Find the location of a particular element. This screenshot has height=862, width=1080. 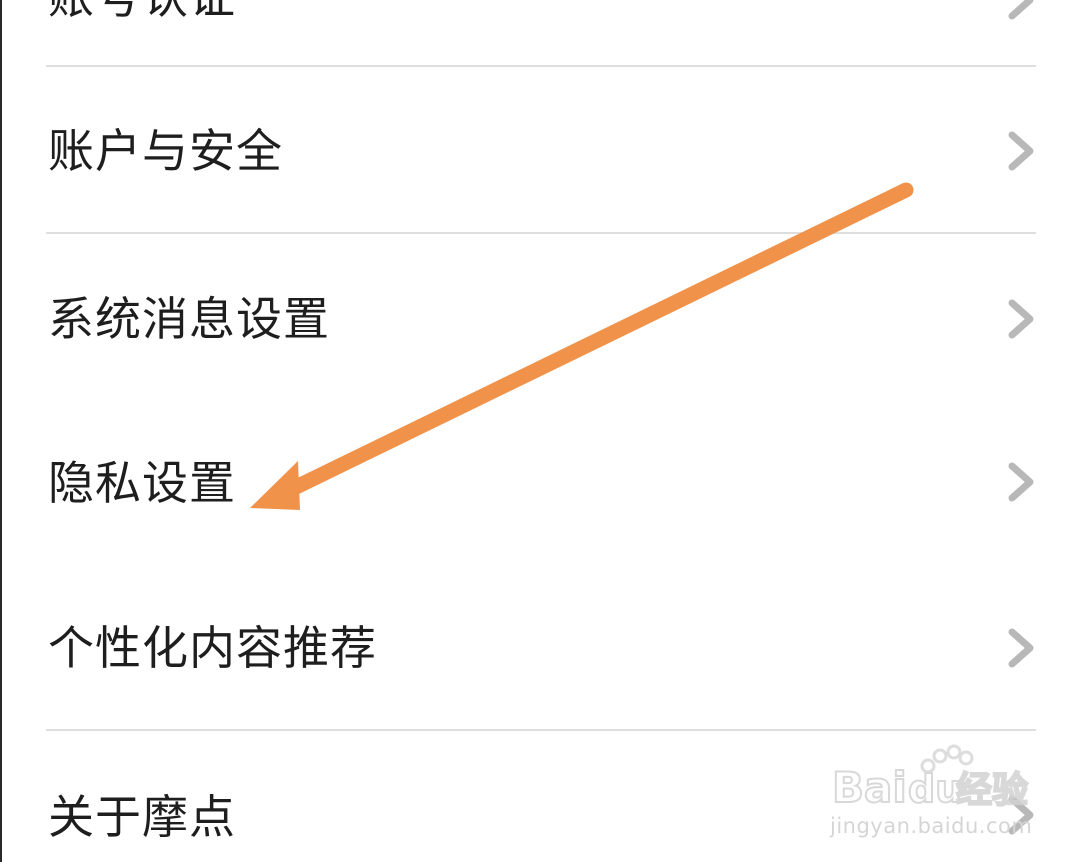

settings-item-label: 账户与安全 is located at coordinates (165, 151).